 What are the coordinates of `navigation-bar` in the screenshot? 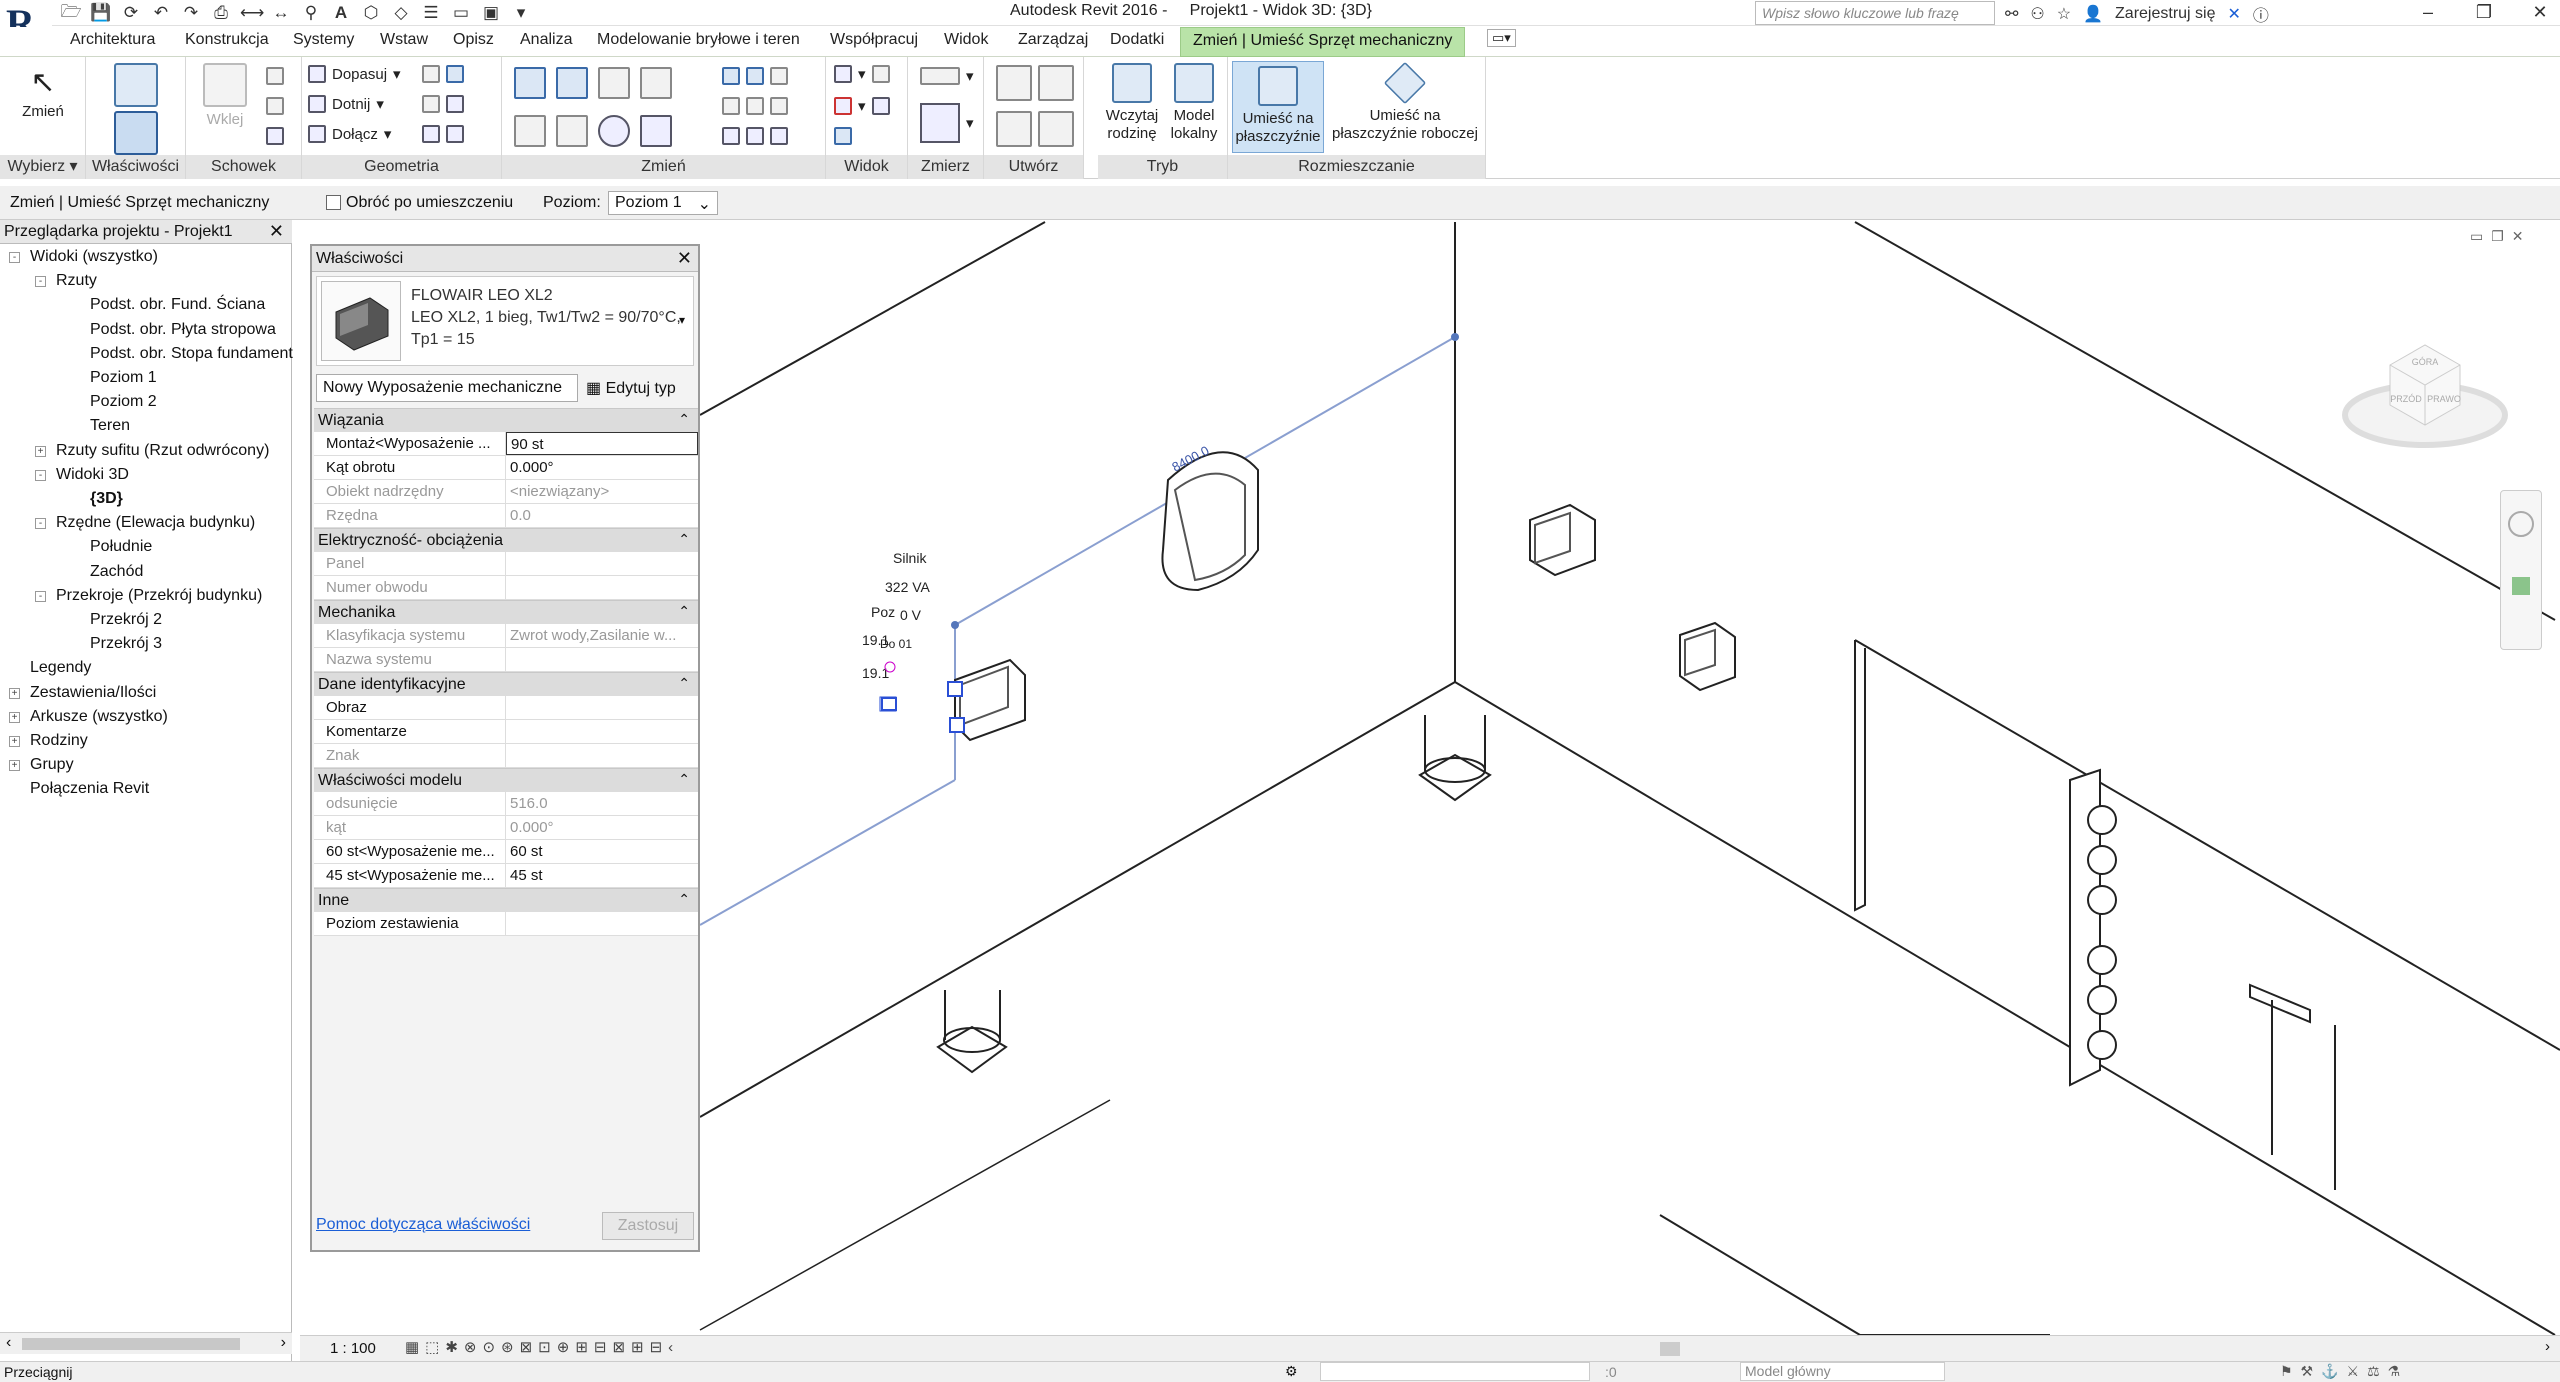 It's located at (2521, 570).